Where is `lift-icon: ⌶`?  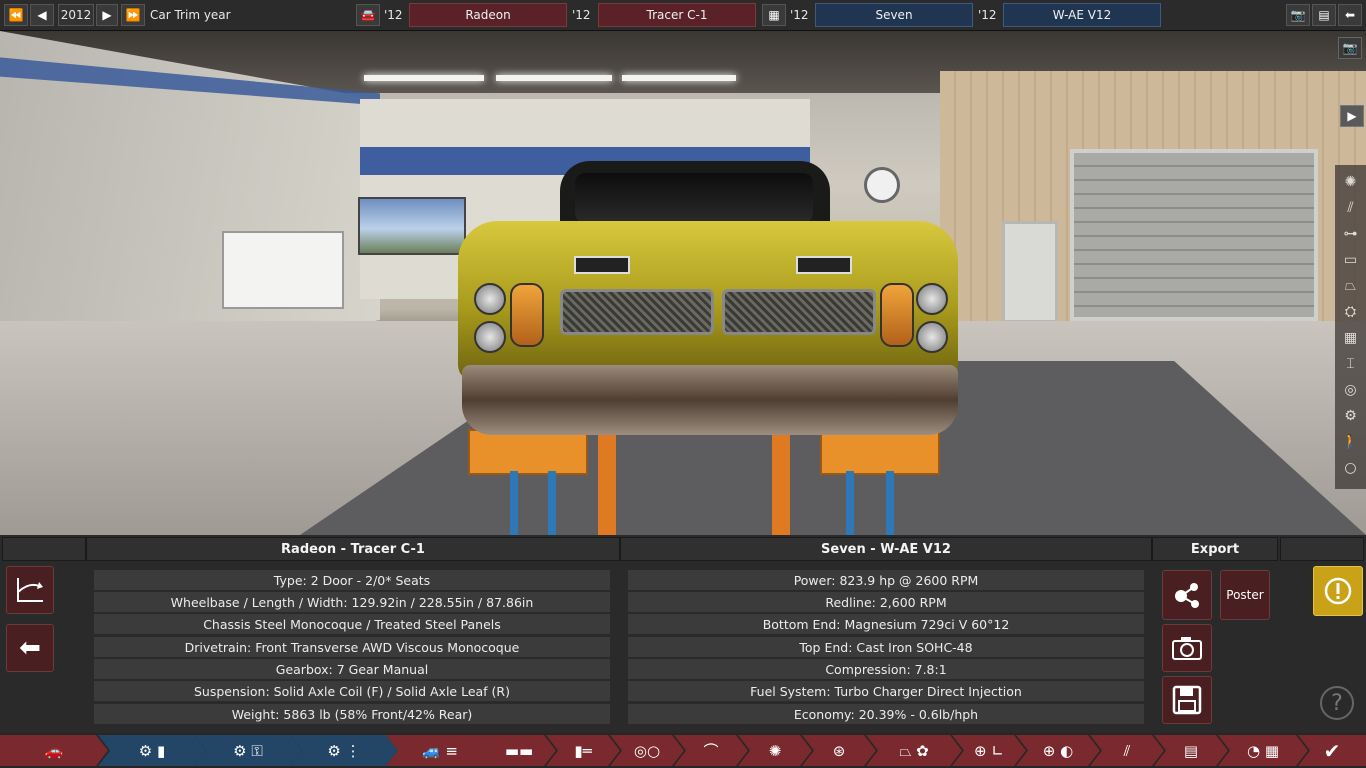
lift-icon: ⌶ is located at coordinates (1350, 364).